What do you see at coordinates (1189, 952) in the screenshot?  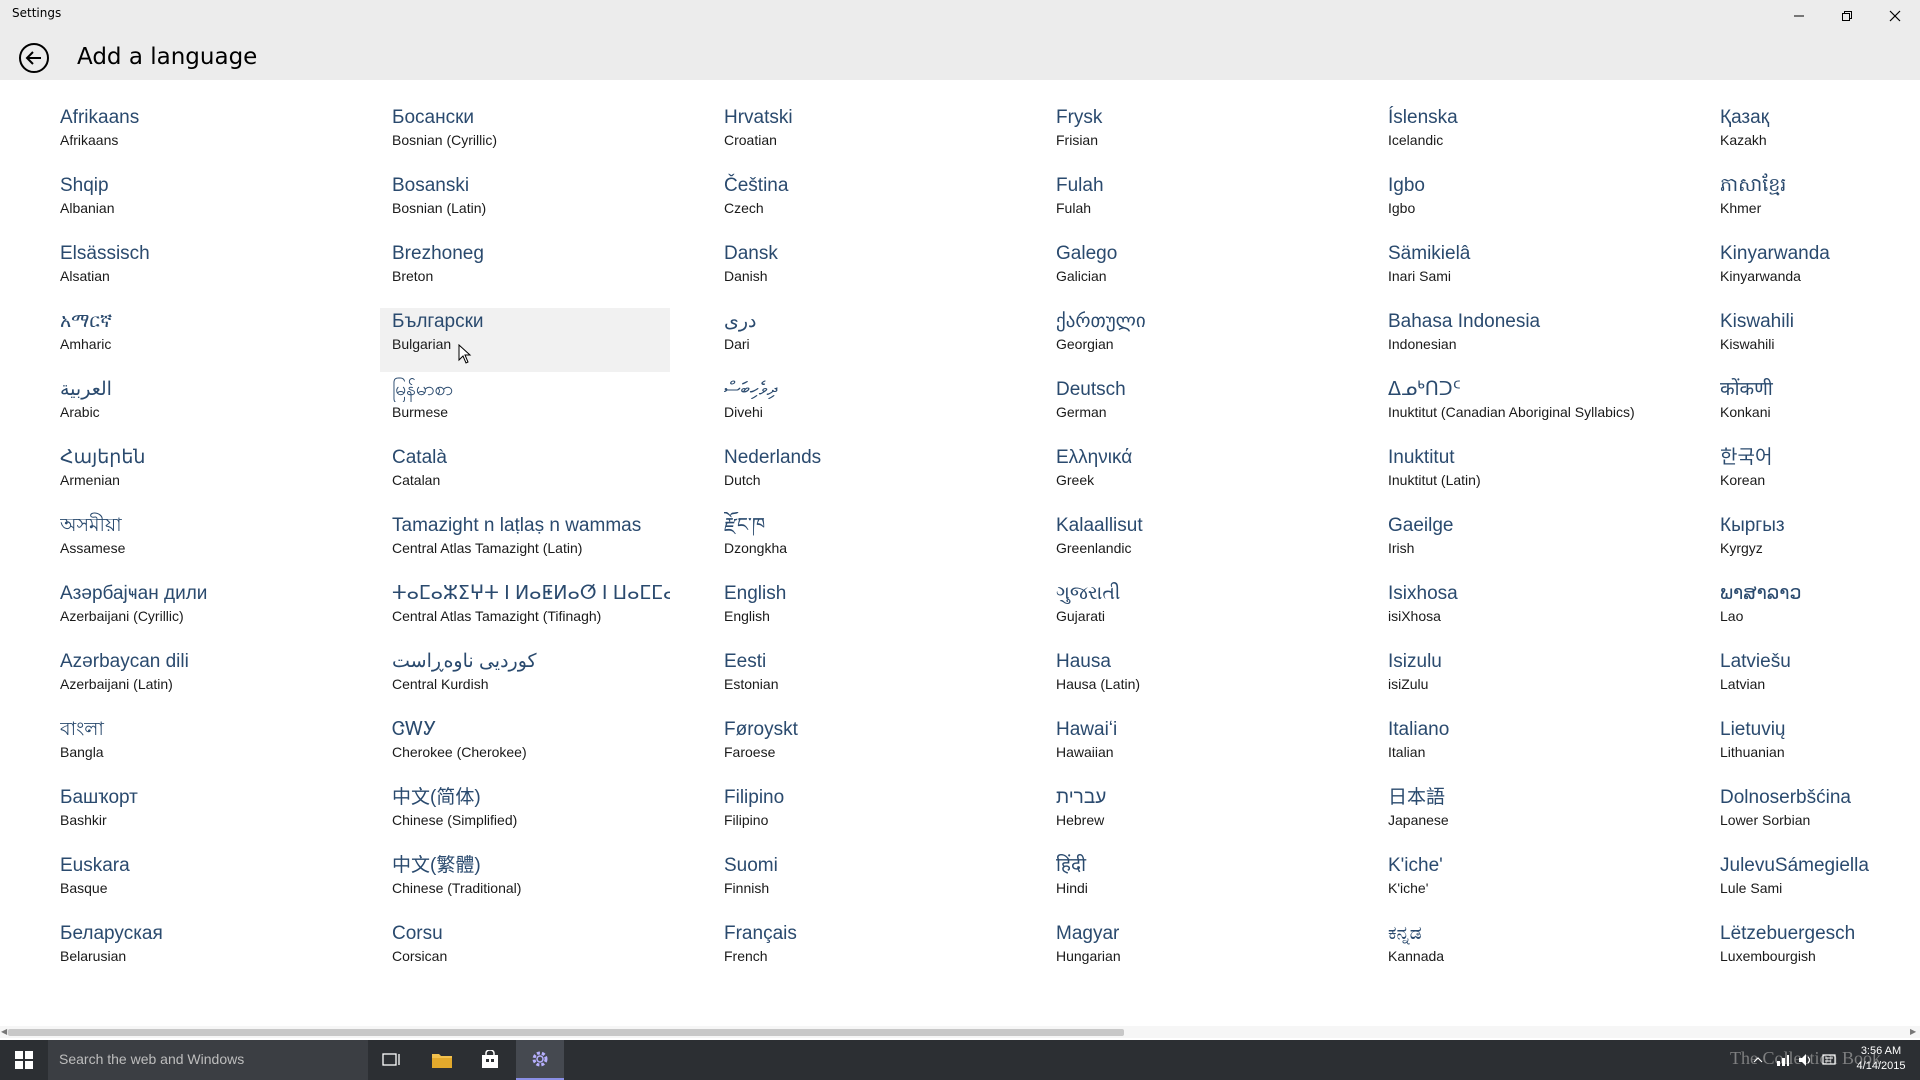 I see `language-item: Magyar Hungarian` at bounding box center [1189, 952].